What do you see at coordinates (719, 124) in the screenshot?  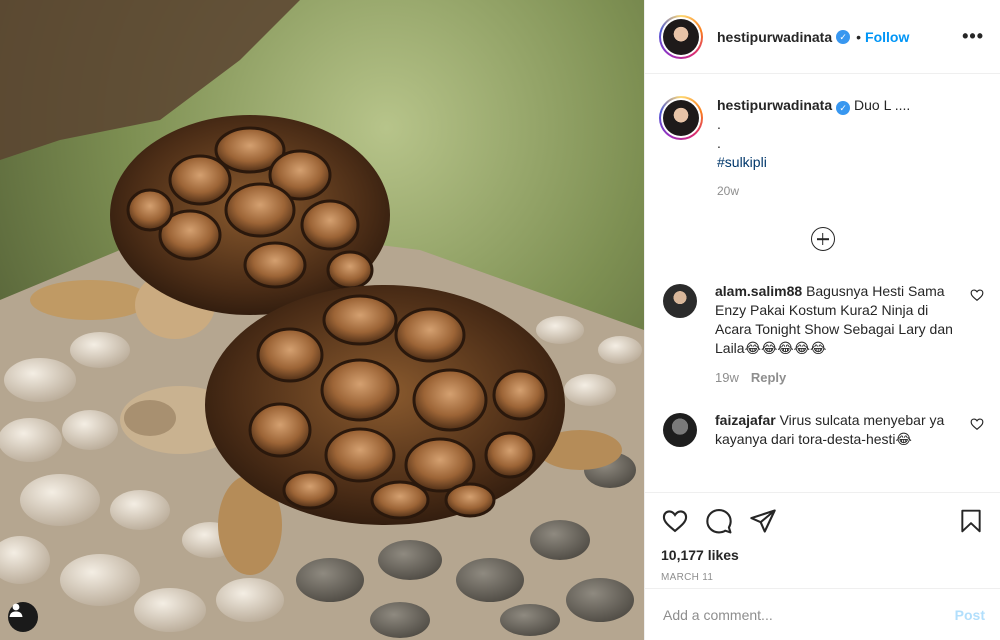 I see `caption-line-2: .` at bounding box center [719, 124].